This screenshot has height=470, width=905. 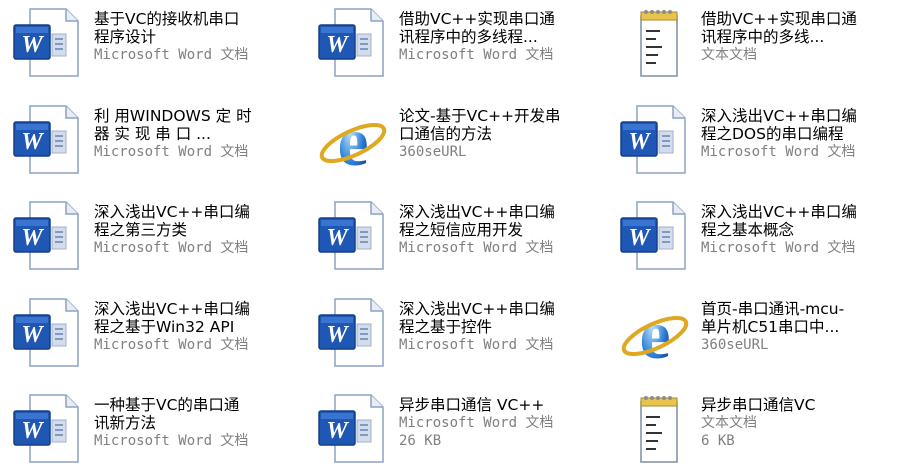 I want to click on file-name-line2: 程之基于控件, so click(x=446, y=327).